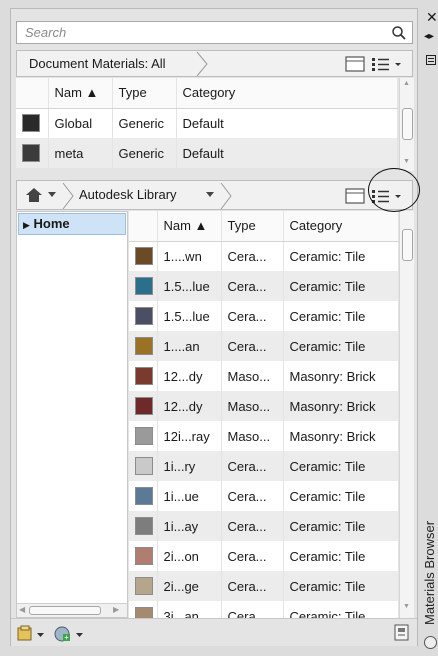  I want to click on table-header: Nam ▲ Type Category, so click(264, 226).